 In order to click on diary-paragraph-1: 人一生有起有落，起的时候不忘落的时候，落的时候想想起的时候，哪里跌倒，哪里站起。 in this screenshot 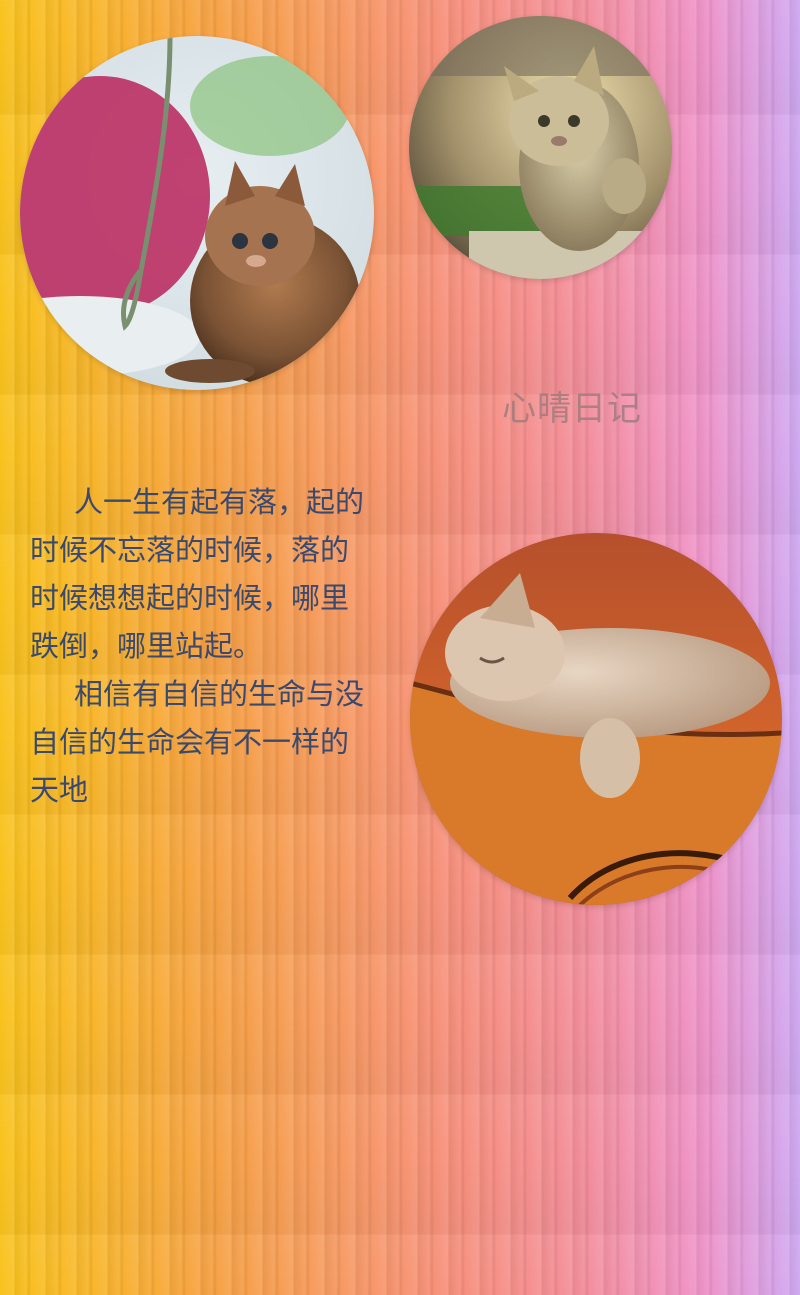, I will do `click(197, 574)`.